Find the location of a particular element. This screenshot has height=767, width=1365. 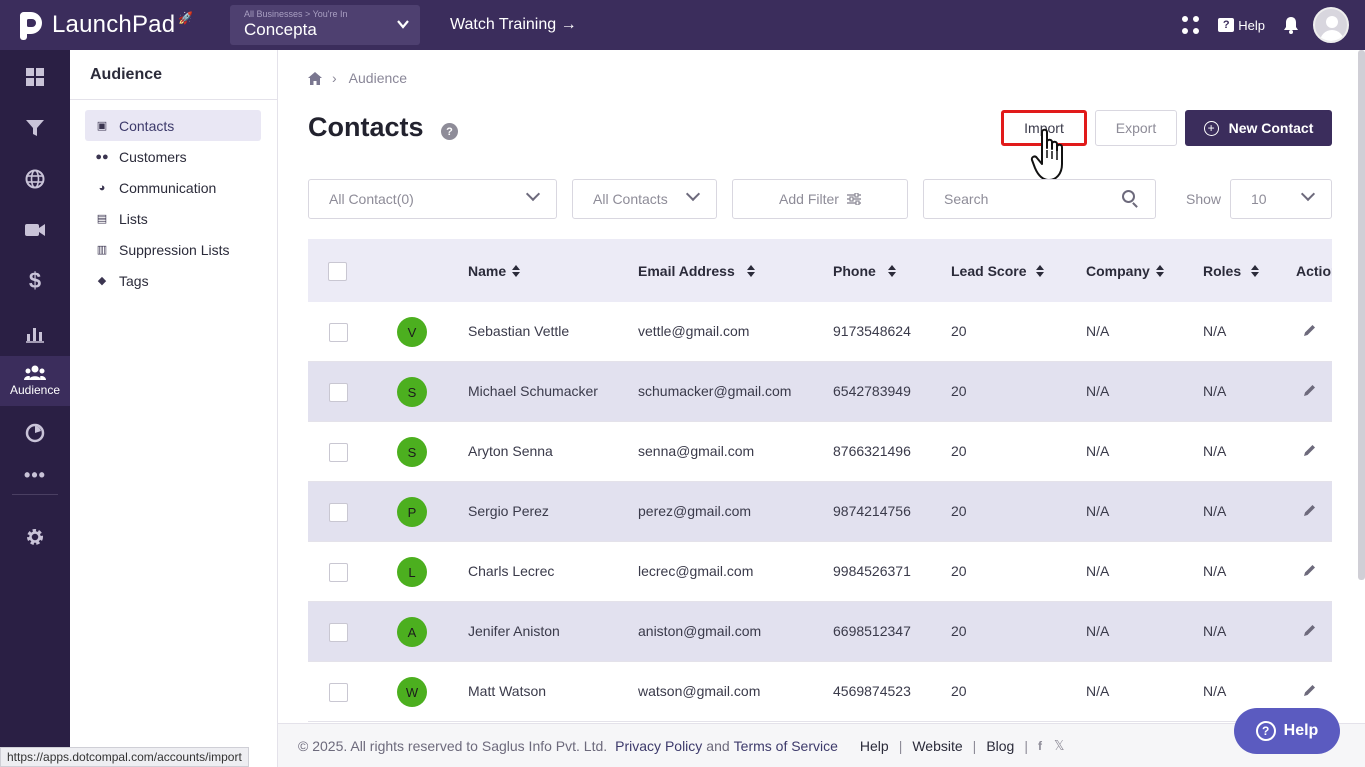

new-contact-button: + New Contact is located at coordinates (1258, 128).